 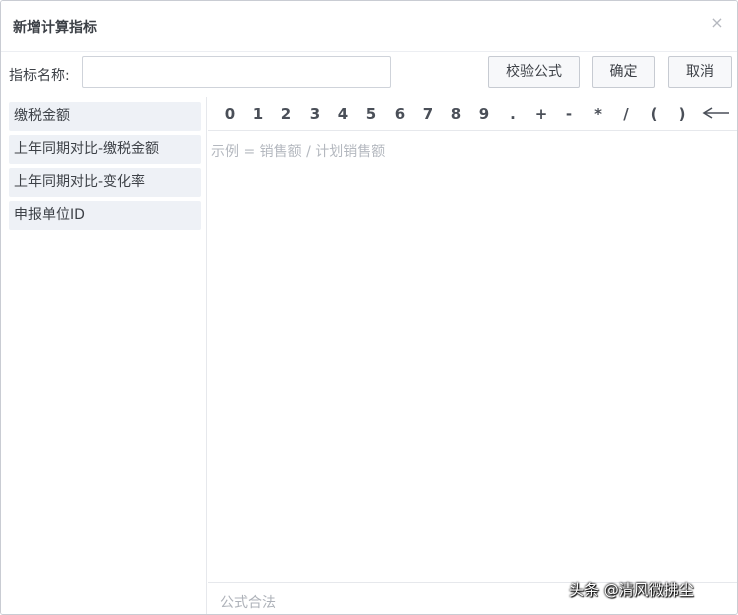 I want to click on field-item-tax-amount: 缴税金额, so click(x=105, y=116).